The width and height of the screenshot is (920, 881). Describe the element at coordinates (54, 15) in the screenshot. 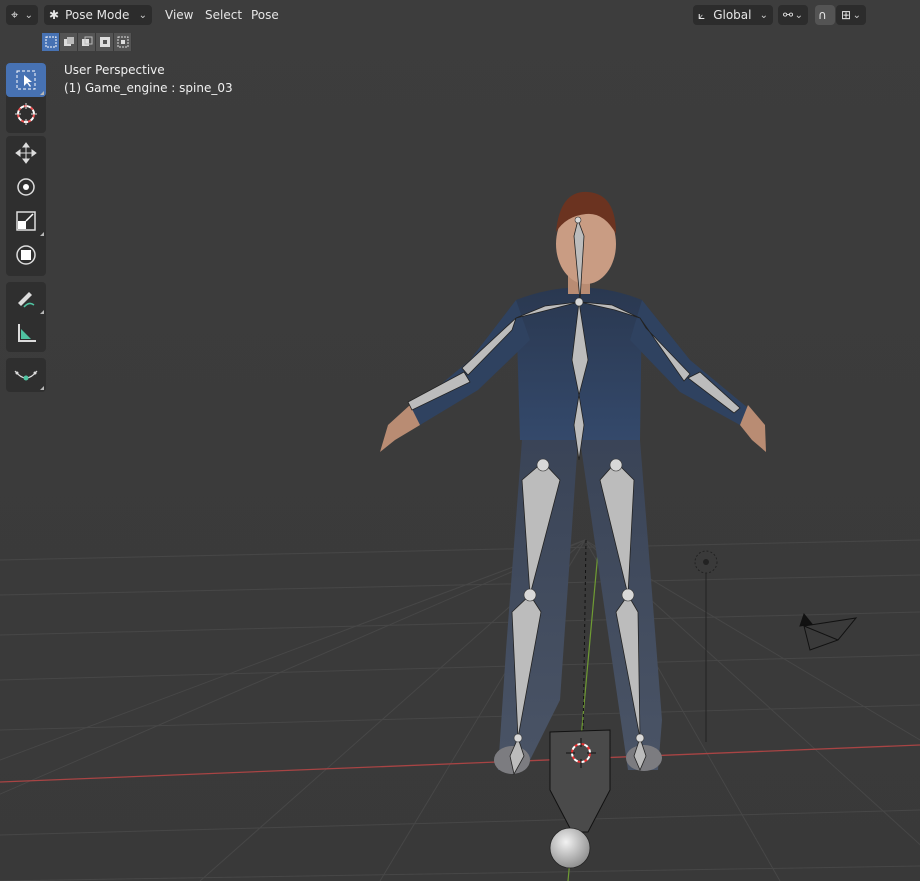

I see `pose-mode-icon: ✱` at that location.